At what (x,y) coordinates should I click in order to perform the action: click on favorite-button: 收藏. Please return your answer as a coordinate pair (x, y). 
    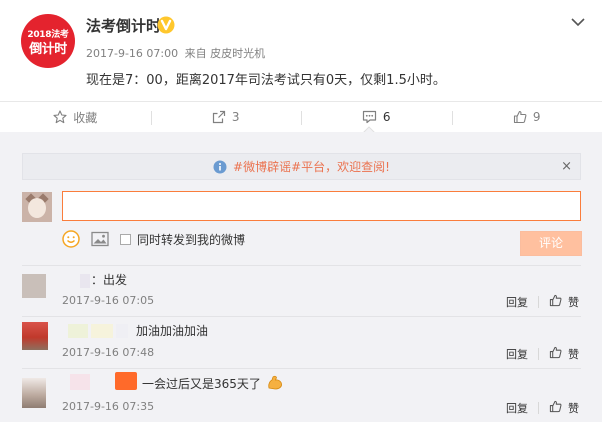
    Looking at the image, I should click on (75, 117).